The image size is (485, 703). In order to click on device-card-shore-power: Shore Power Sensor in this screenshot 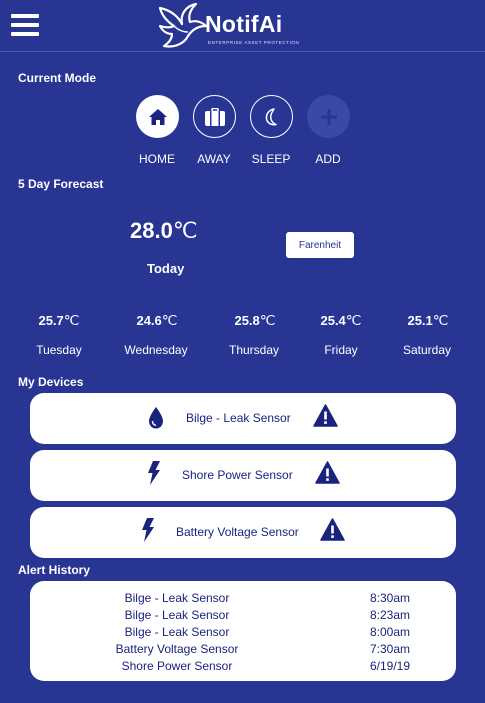, I will do `click(243, 475)`.